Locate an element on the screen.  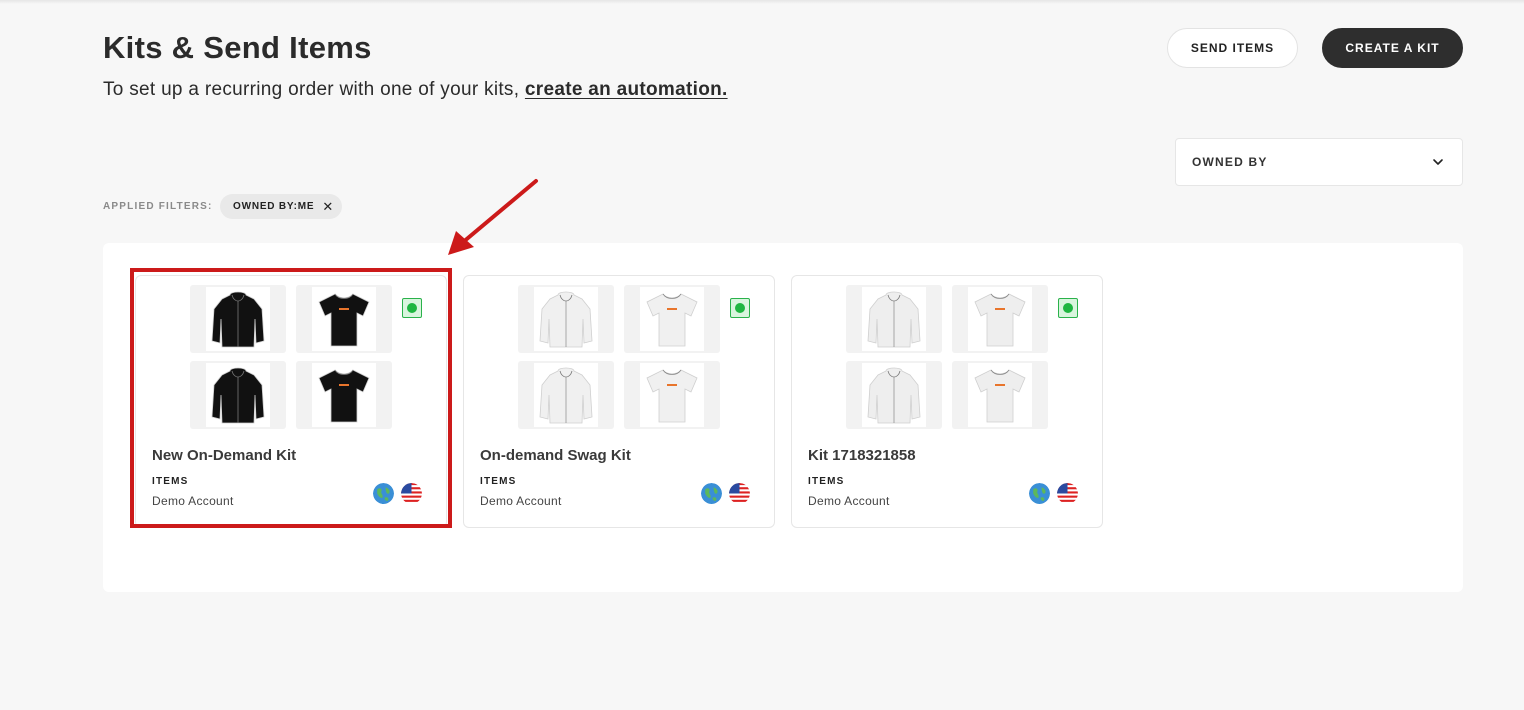
filter-chip-owned-by: OWNED BY:ME ✕ is located at coordinates (281, 206).